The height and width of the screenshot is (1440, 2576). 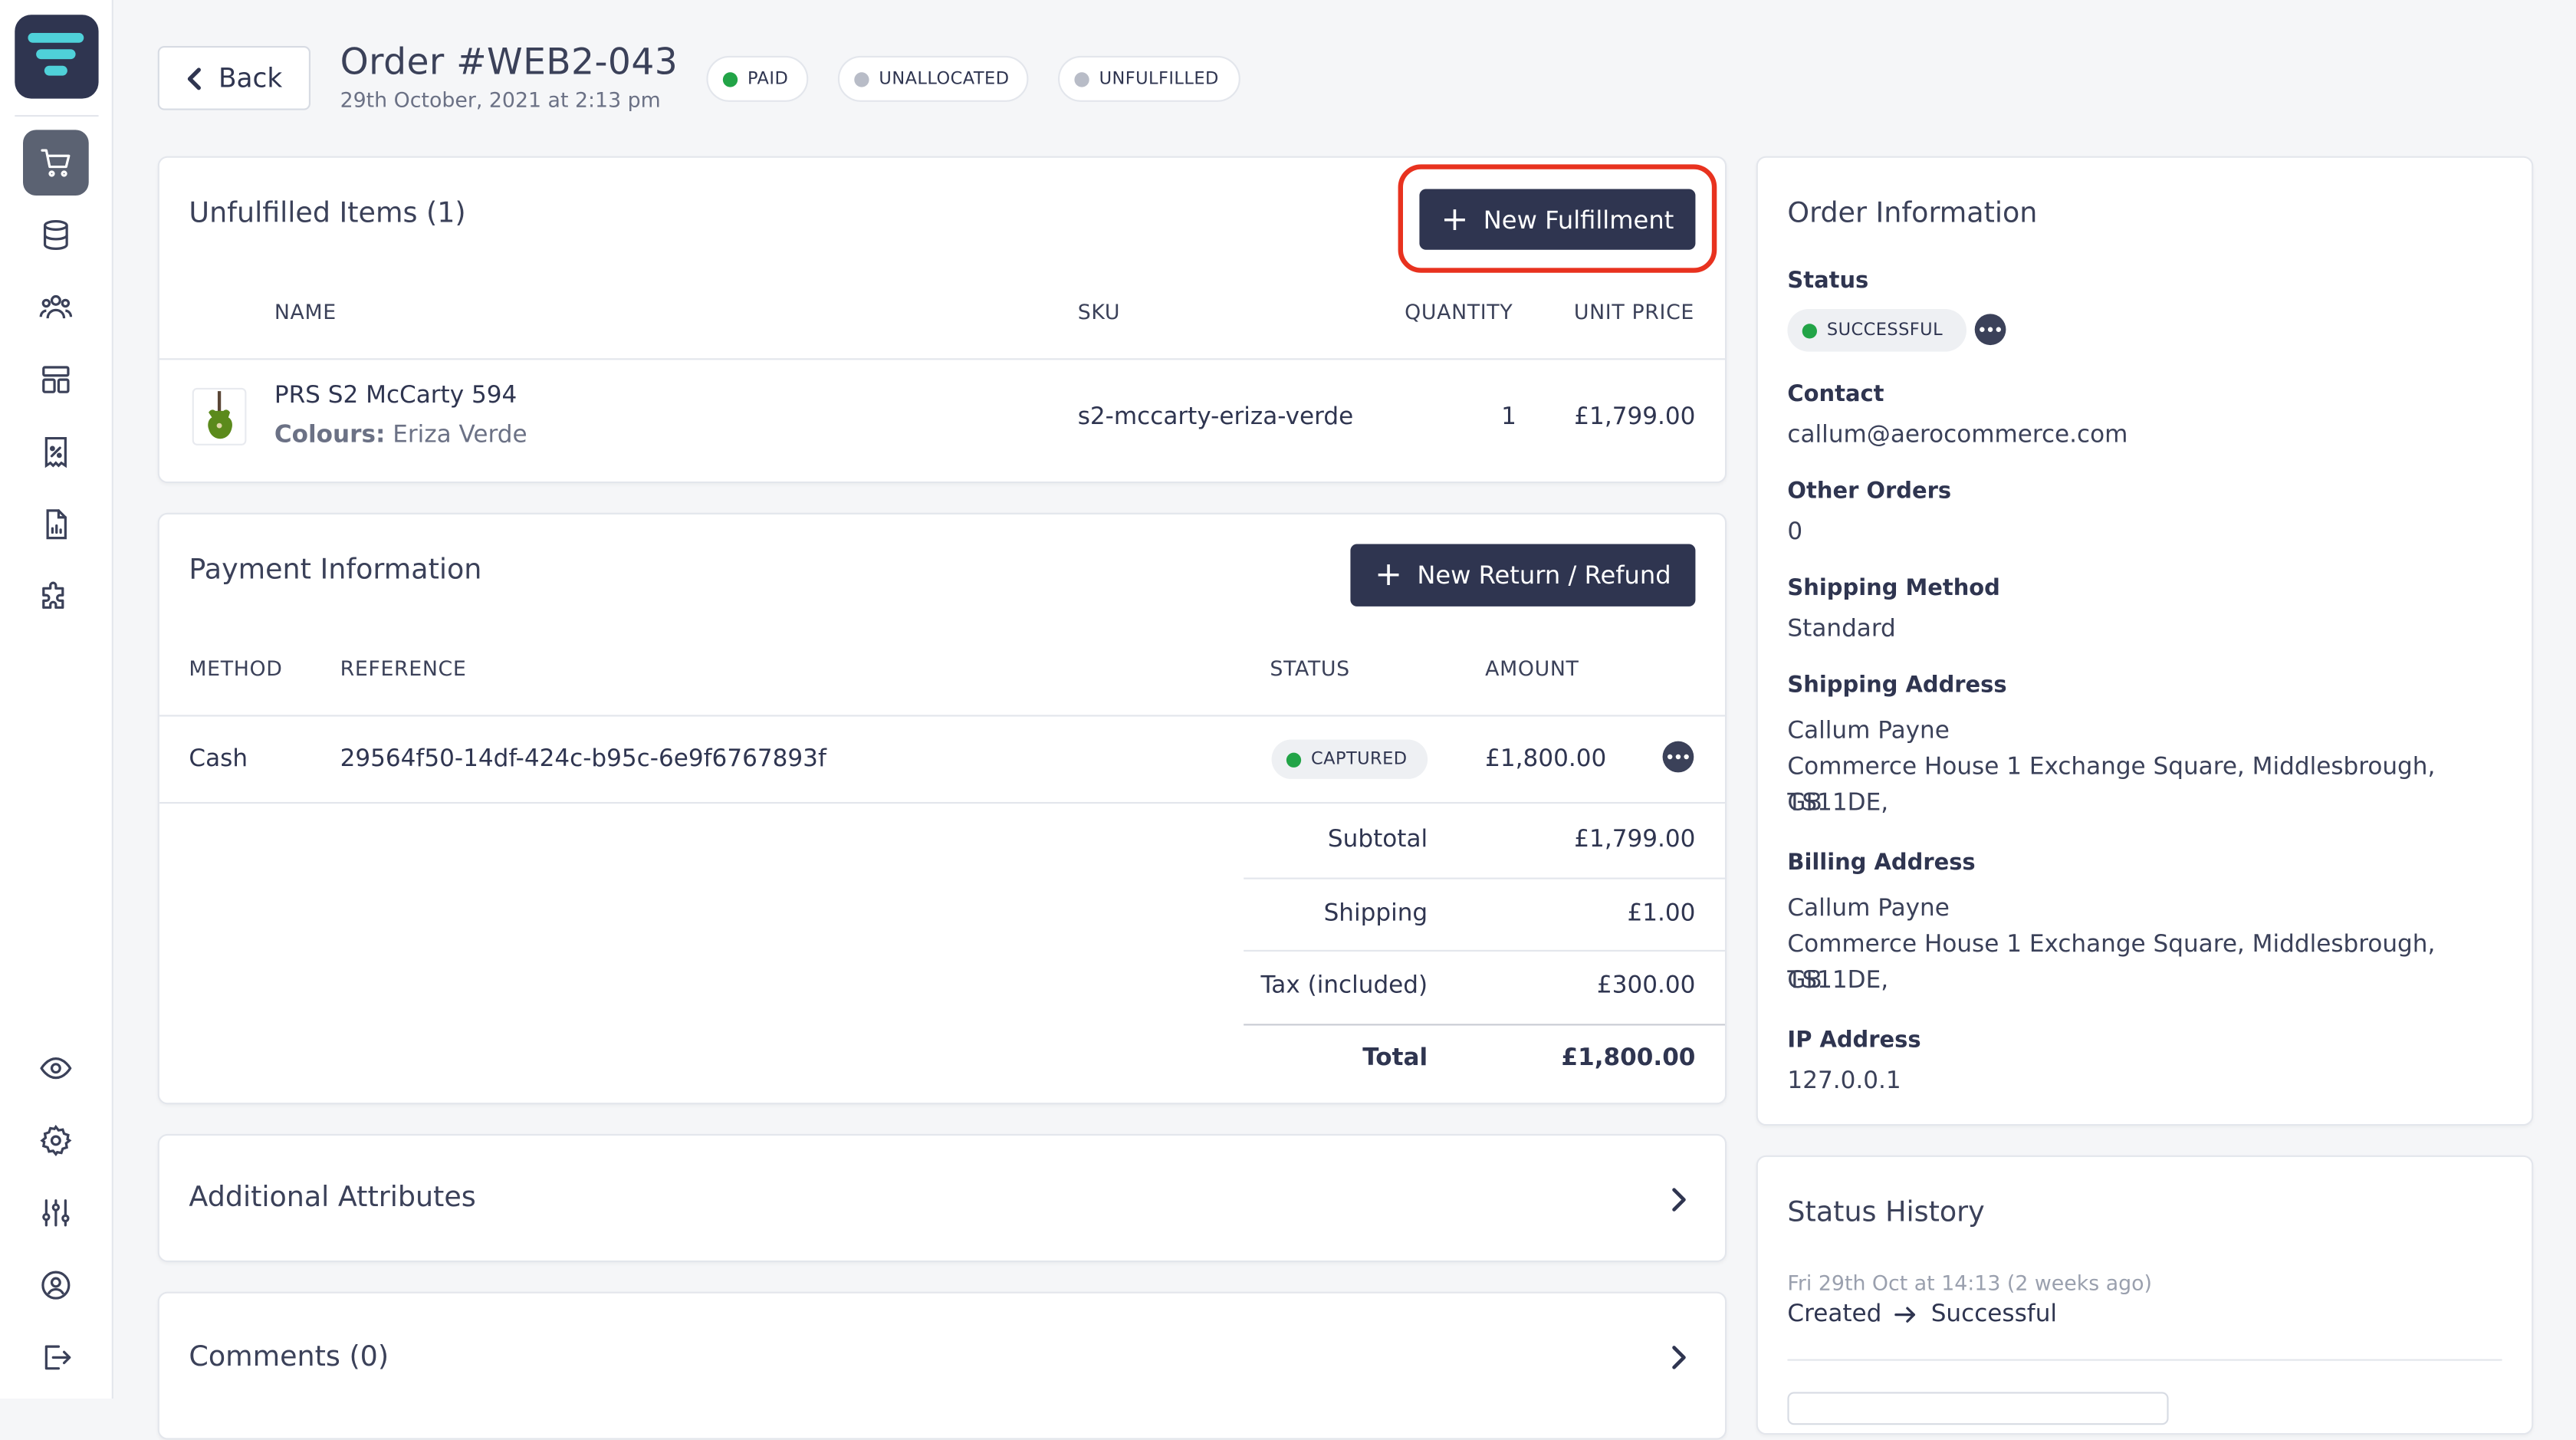 I want to click on page-title: Order #WEB2-043, so click(x=509, y=63).